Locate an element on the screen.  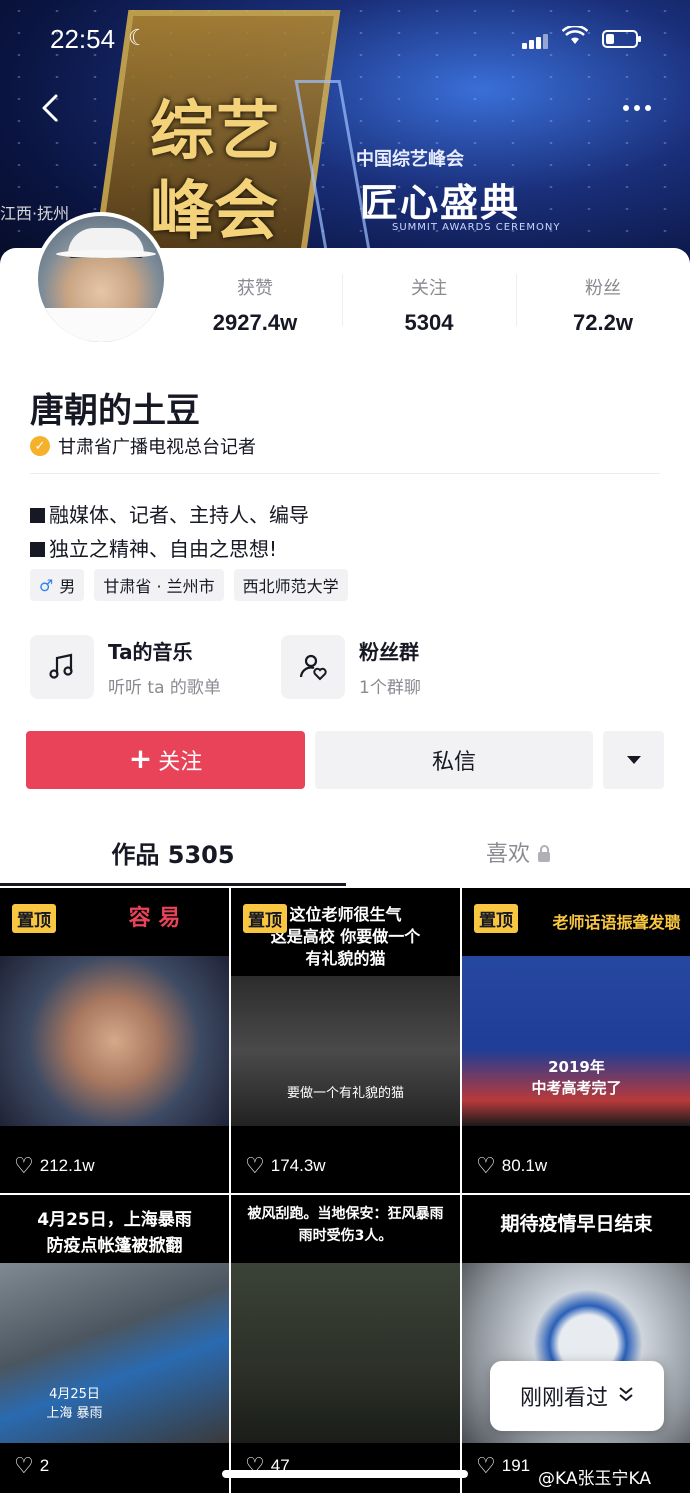
bio-line: 独立之精神、自由之思想! is located at coordinates (169, 549).